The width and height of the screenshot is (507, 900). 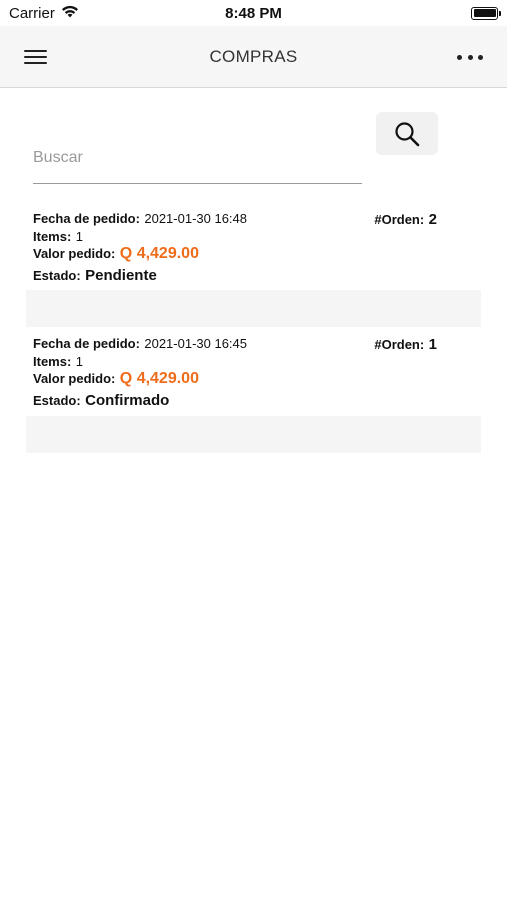 I want to click on status-left: Carrier, so click(x=44, y=13).